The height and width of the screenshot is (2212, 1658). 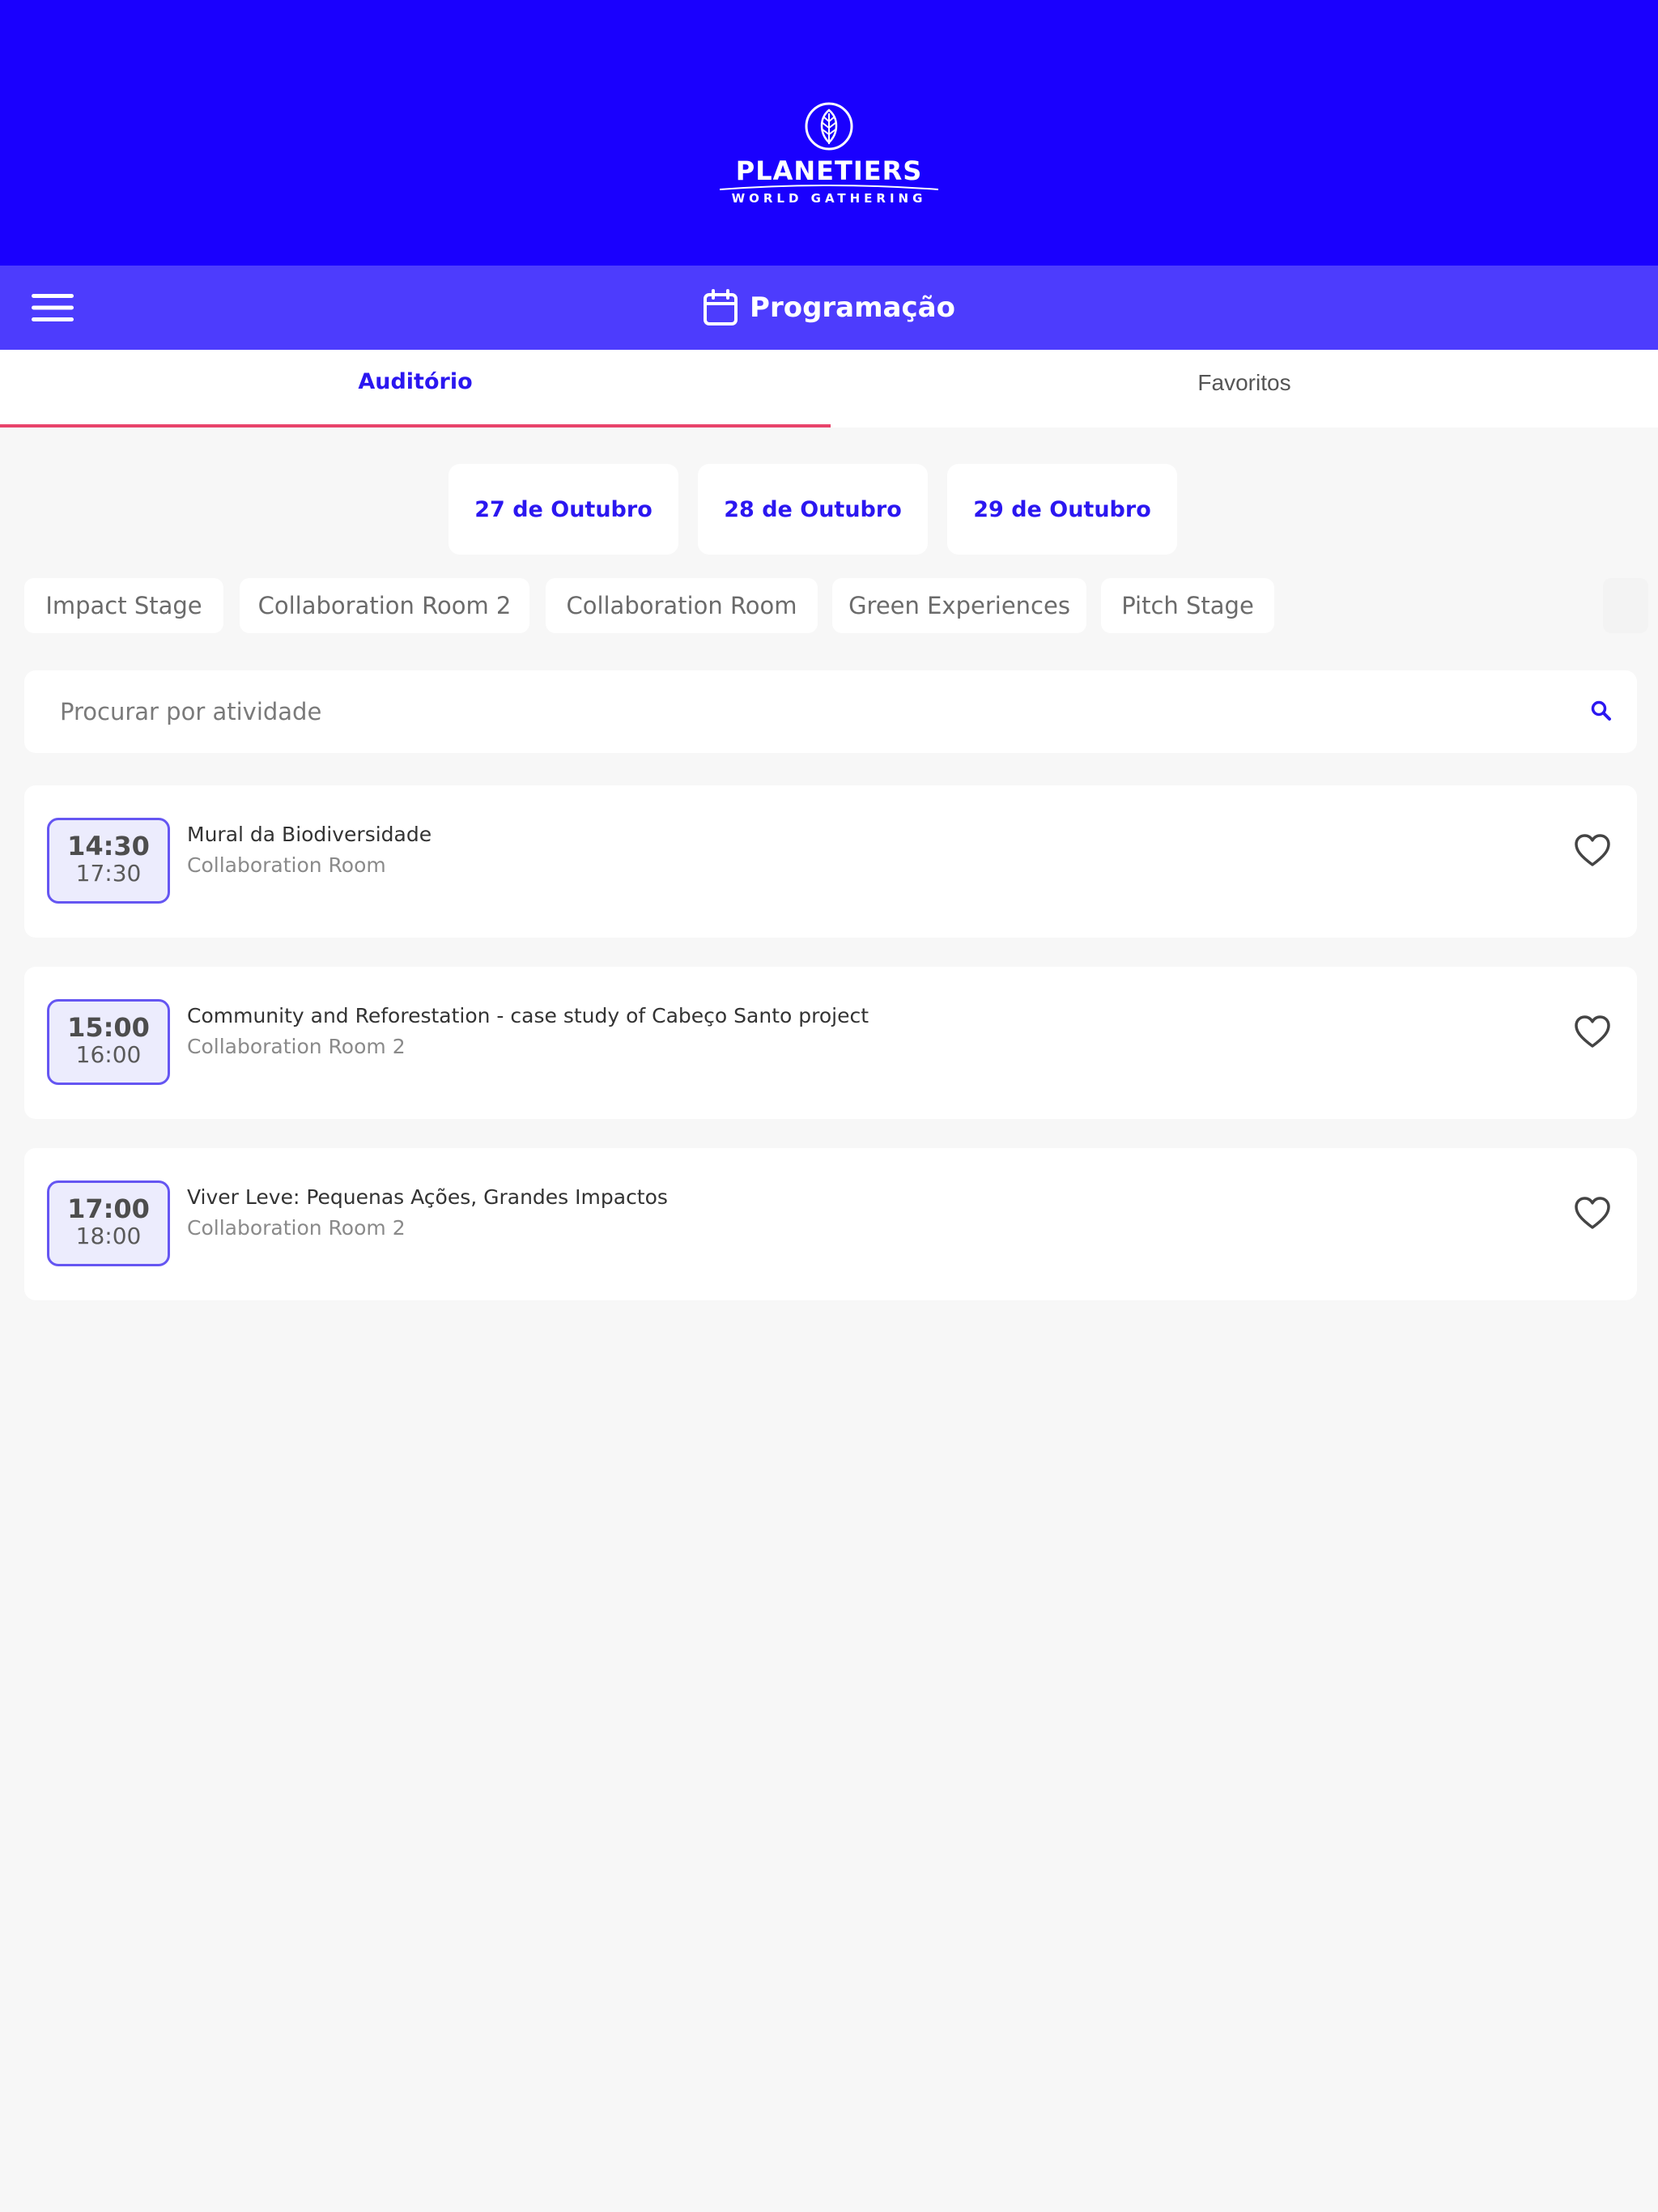 I want to click on tab-label: Favoritos, so click(x=1244, y=383).